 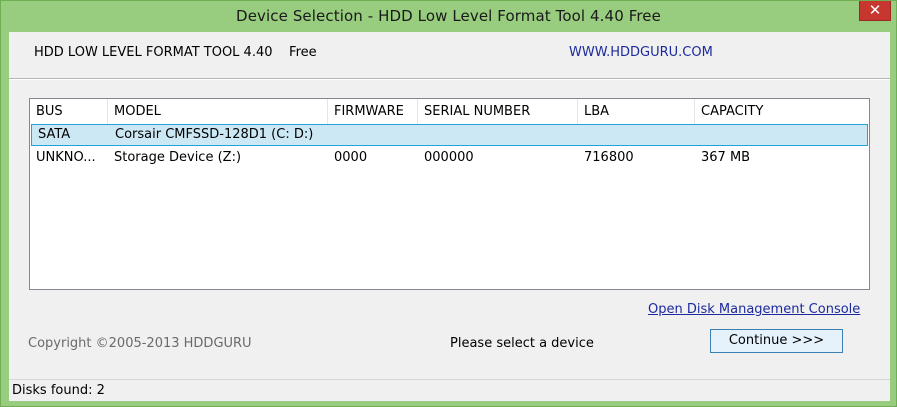 What do you see at coordinates (218, 111) in the screenshot?
I see `column-header-model: MODEL` at bounding box center [218, 111].